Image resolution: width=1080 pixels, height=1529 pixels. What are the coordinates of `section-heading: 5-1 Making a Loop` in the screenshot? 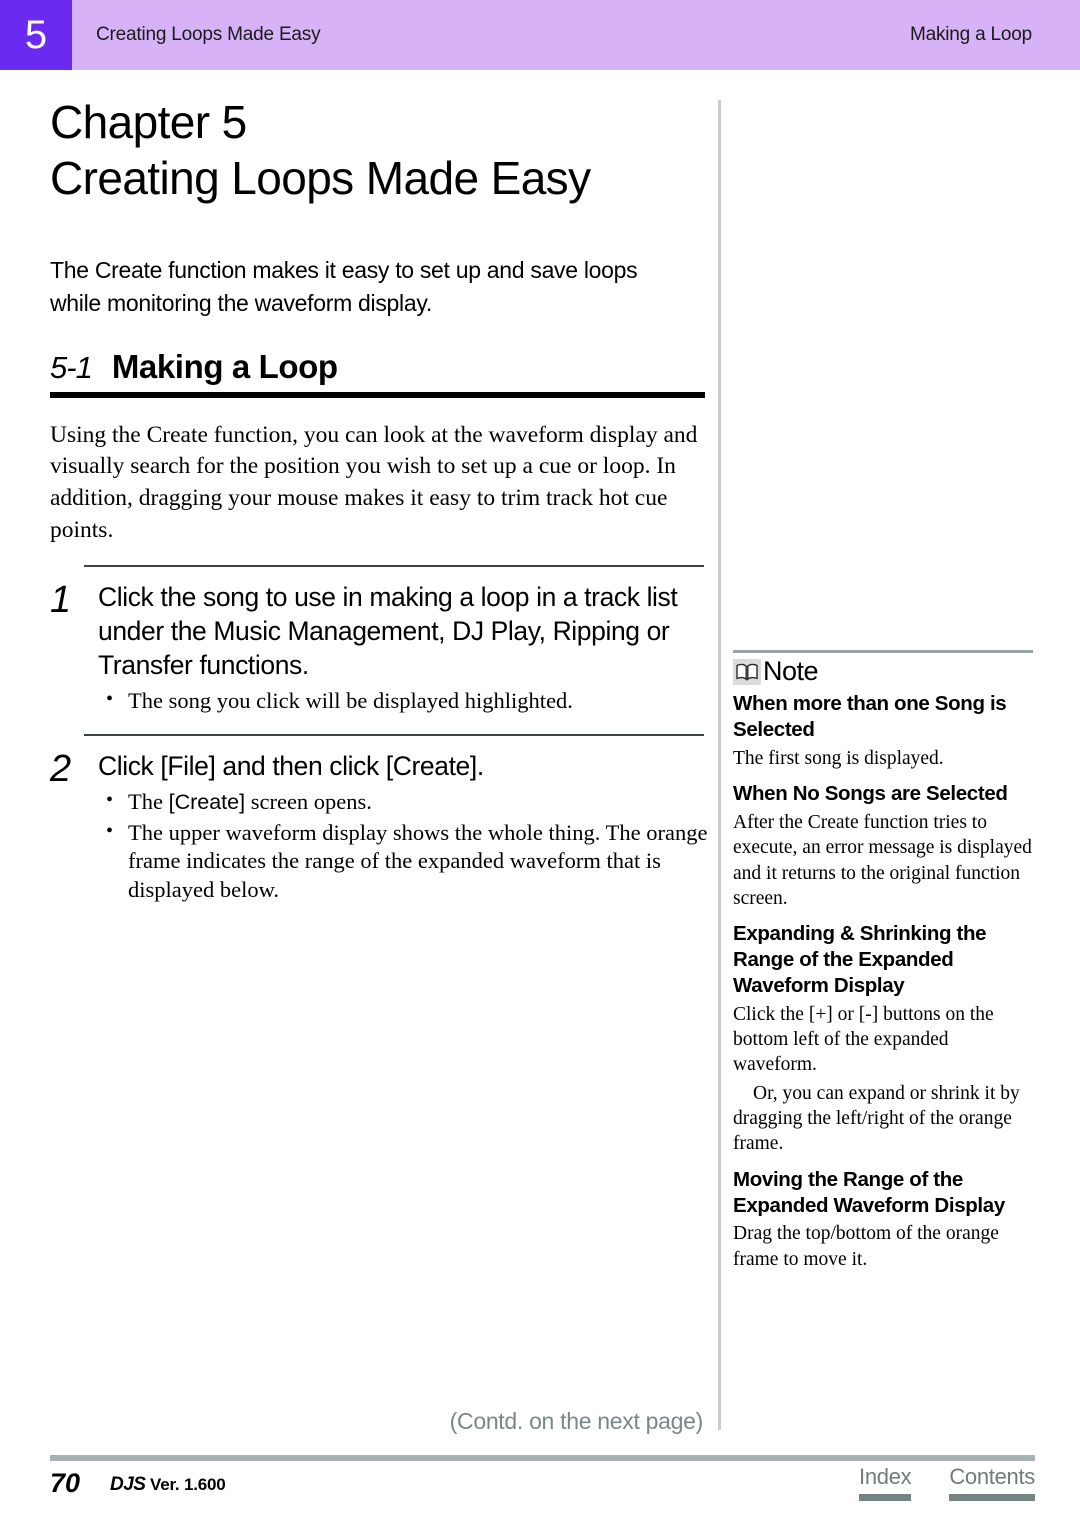 It's located at (377, 373).